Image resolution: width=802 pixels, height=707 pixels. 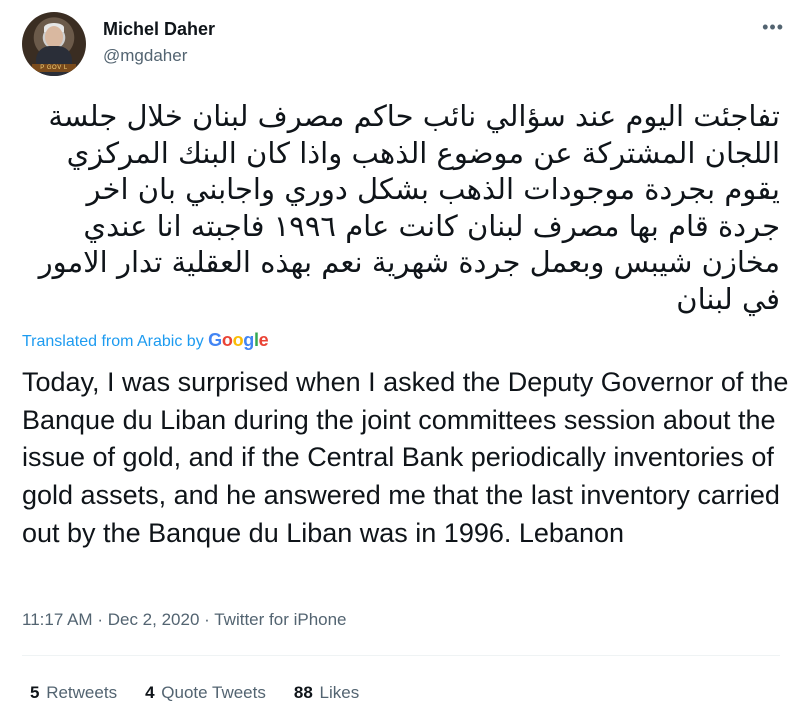 What do you see at coordinates (401, 655) in the screenshot?
I see `divider` at bounding box center [401, 655].